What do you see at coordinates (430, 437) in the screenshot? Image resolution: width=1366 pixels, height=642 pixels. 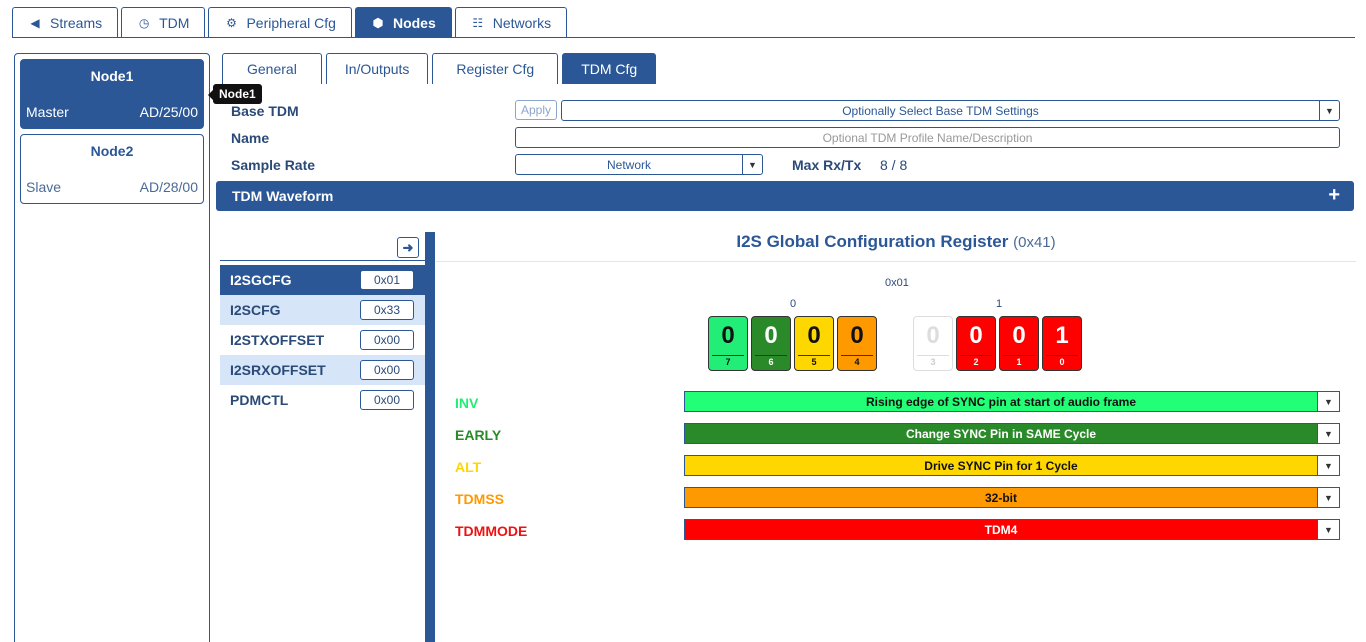 I see `register-panel-splitter` at bounding box center [430, 437].